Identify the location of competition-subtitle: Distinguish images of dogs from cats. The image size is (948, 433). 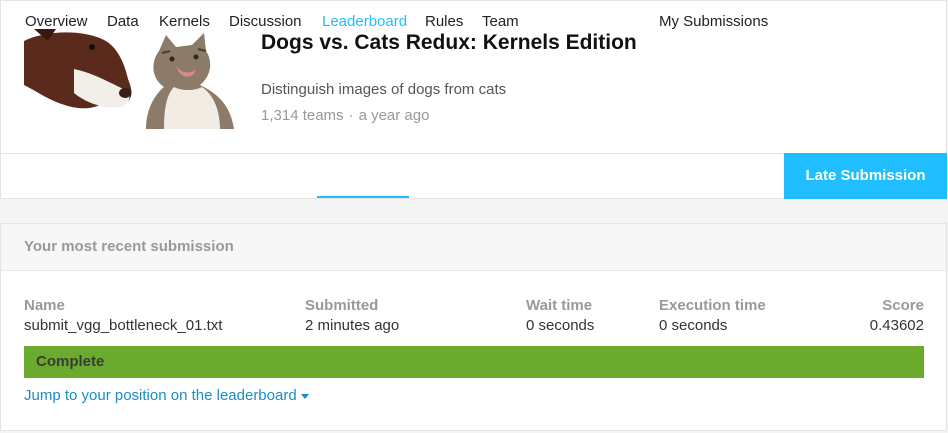
(384, 89).